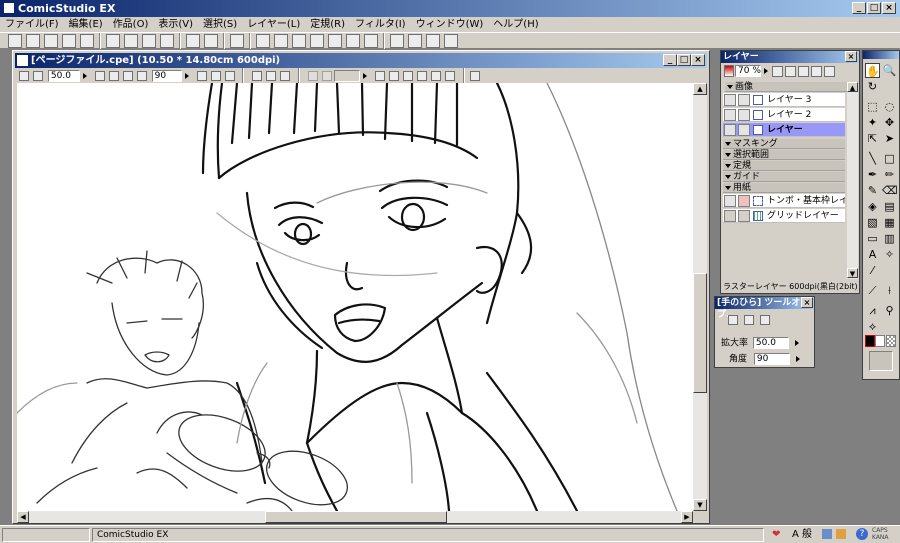  I want to click on tool-zoom-field: 50.0, so click(770, 343).